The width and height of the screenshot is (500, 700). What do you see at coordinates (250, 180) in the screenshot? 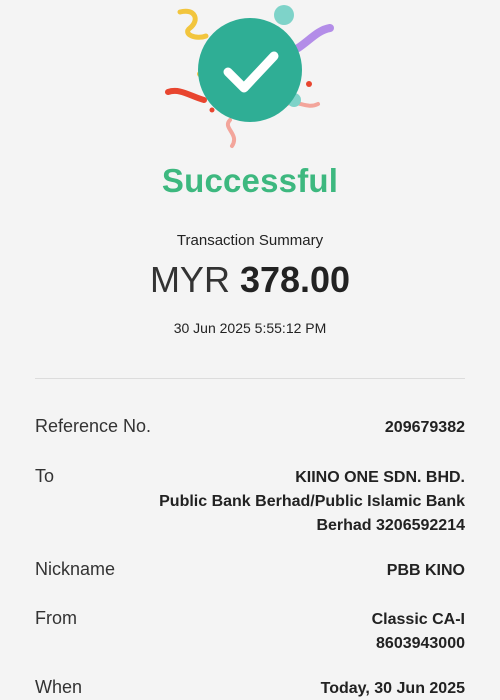
I see `status-title: Successful` at bounding box center [250, 180].